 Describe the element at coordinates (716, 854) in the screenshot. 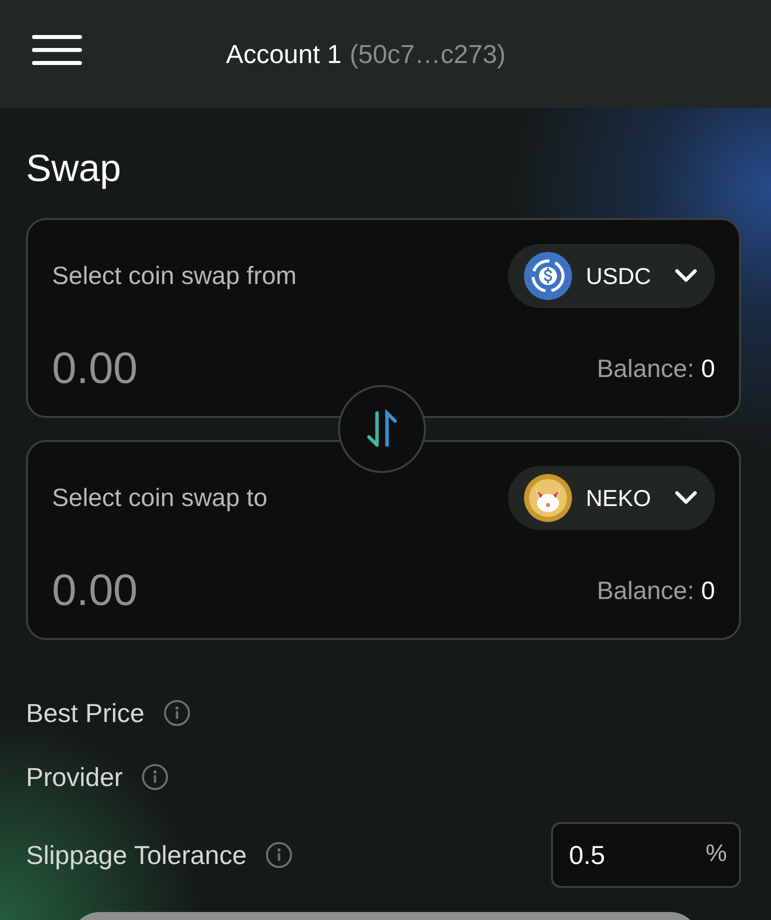

I see `percent-unit: %` at that location.